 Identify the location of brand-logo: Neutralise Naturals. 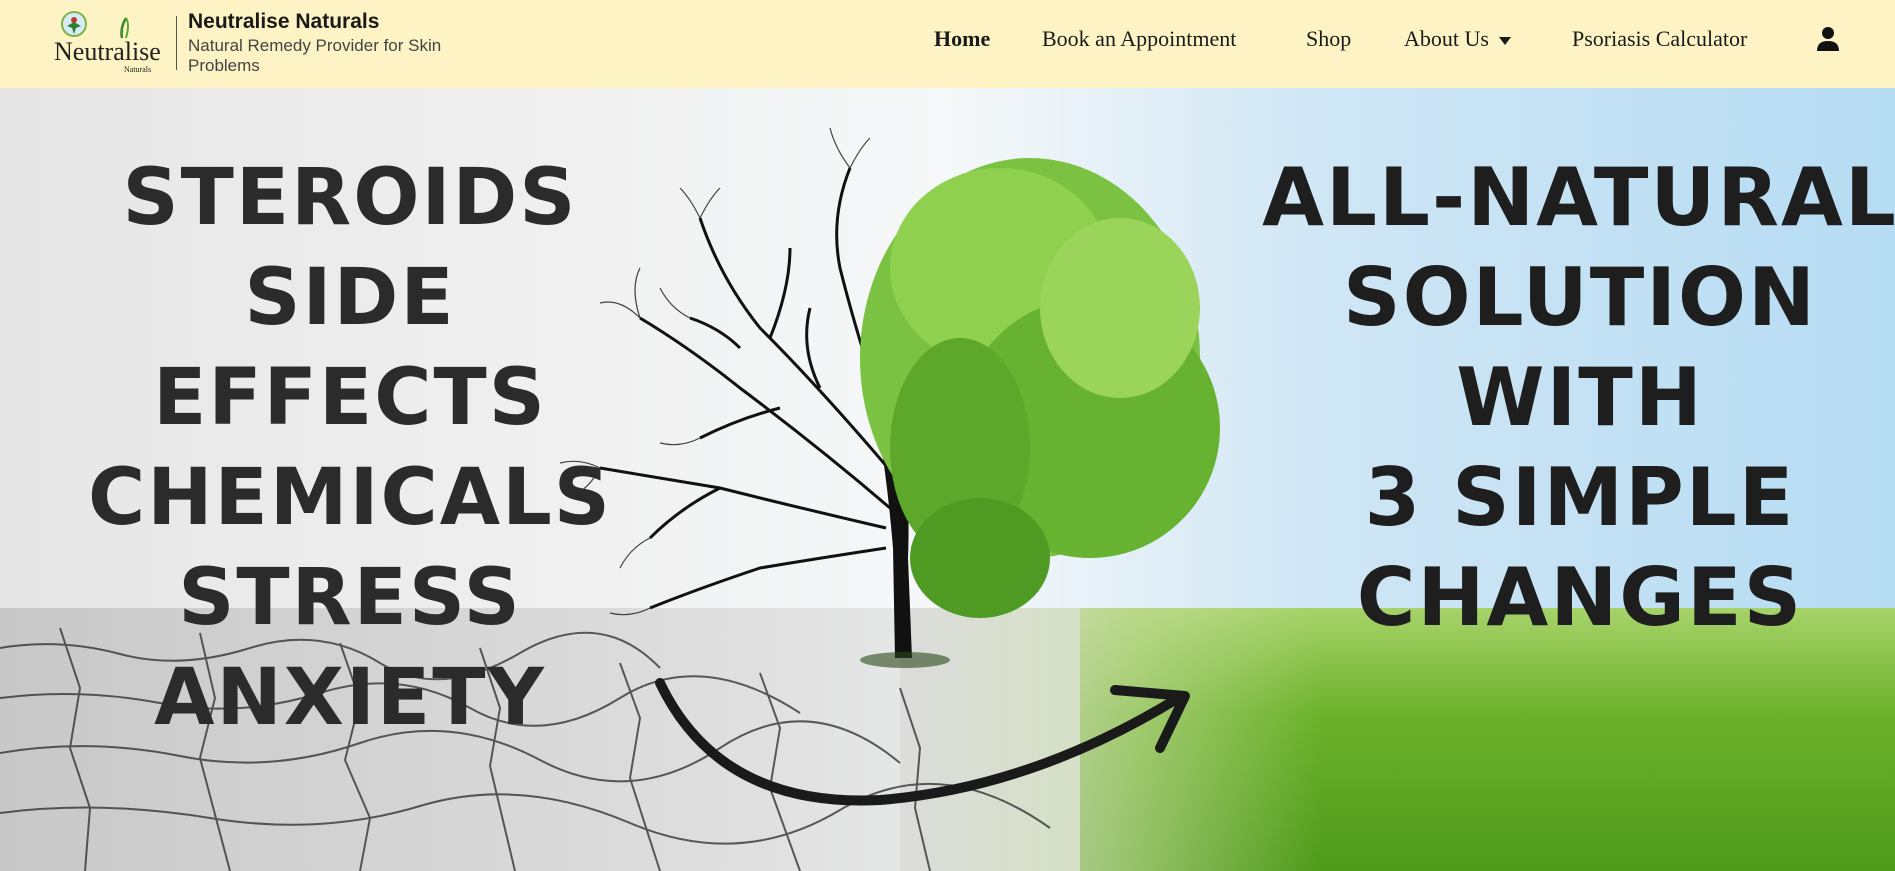
(108, 43).